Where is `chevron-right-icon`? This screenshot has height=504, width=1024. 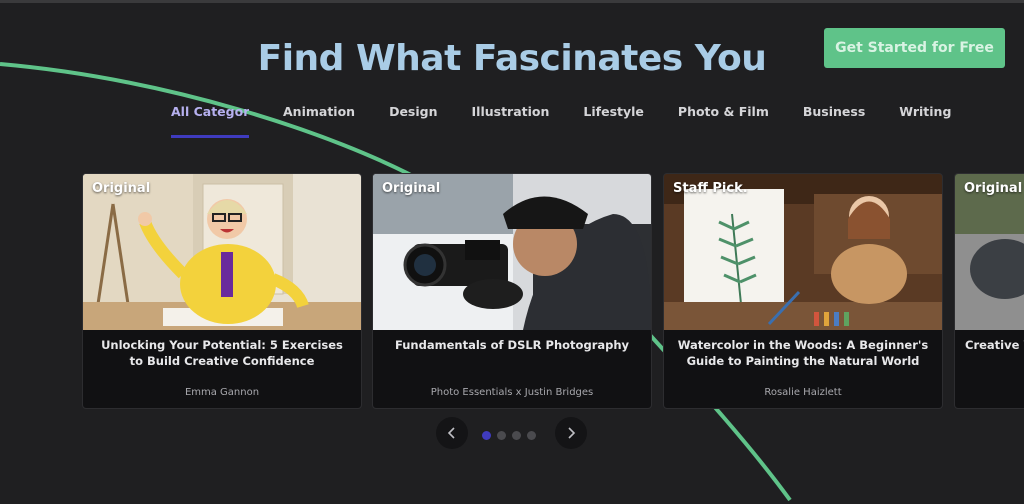 chevron-right-icon is located at coordinates (572, 433).